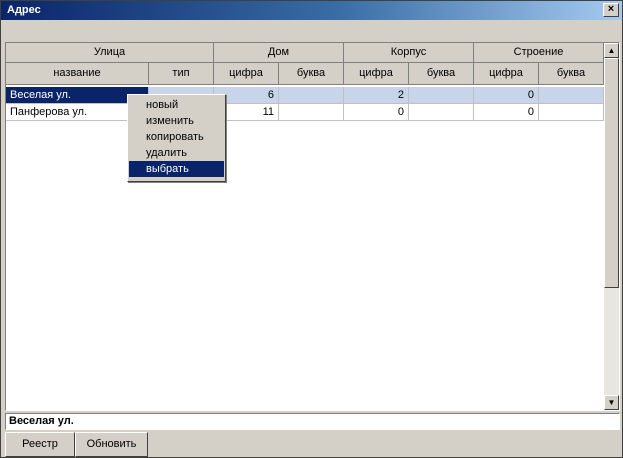 The width and height of the screenshot is (623, 458). Describe the element at coordinates (441, 74) in the screenshot. I see `col-block-letter: буква` at that location.